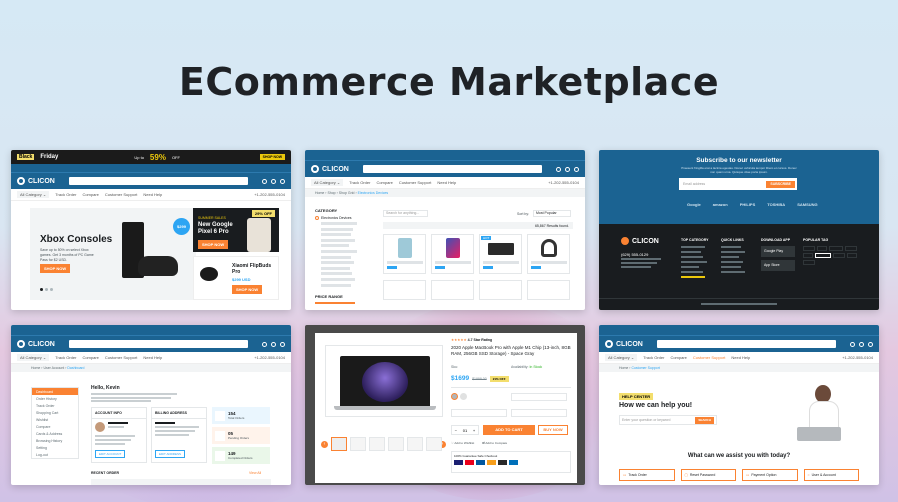 The width and height of the screenshot is (898, 502). Describe the element at coordinates (479, 413) in the screenshot. I see `memory-dropdown` at that location.